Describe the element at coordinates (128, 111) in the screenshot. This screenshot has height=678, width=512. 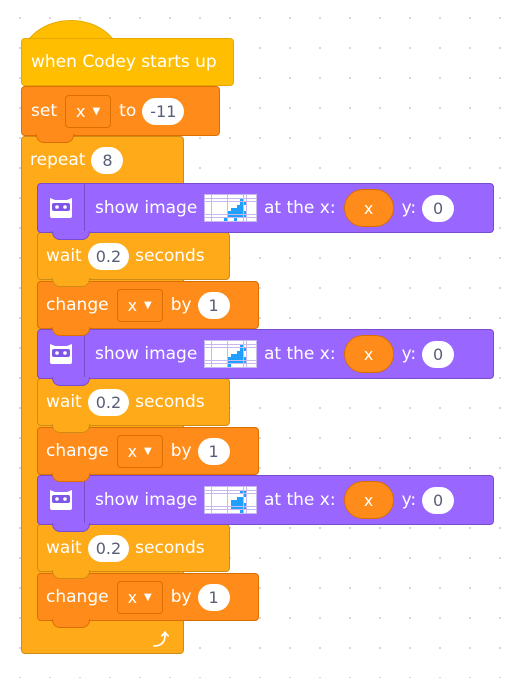
I see `to-label: to` at that location.